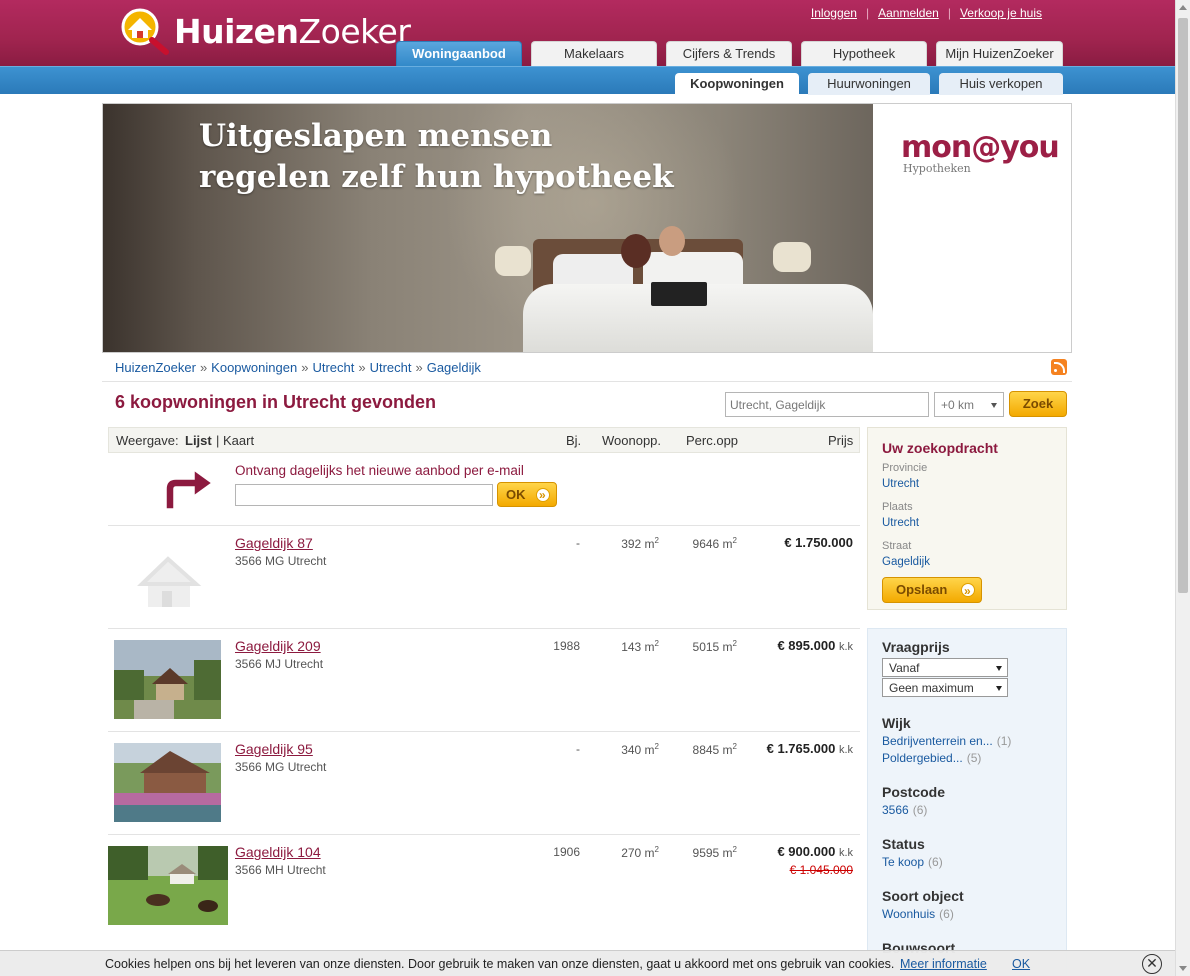  Describe the element at coordinates (712, 440) in the screenshot. I see `column-plot-area: Perc.opp` at that location.